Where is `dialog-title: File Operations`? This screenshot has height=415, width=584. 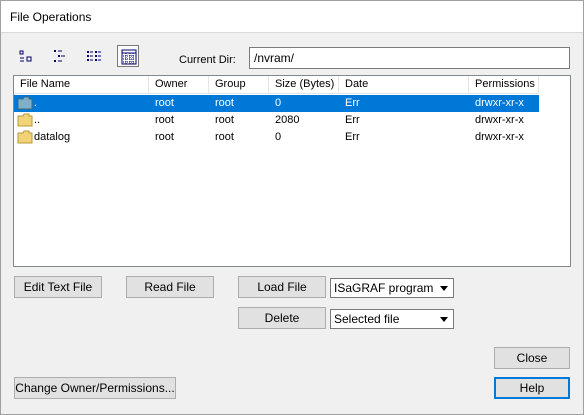
dialog-title: File Operations is located at coordinates (51, 17).